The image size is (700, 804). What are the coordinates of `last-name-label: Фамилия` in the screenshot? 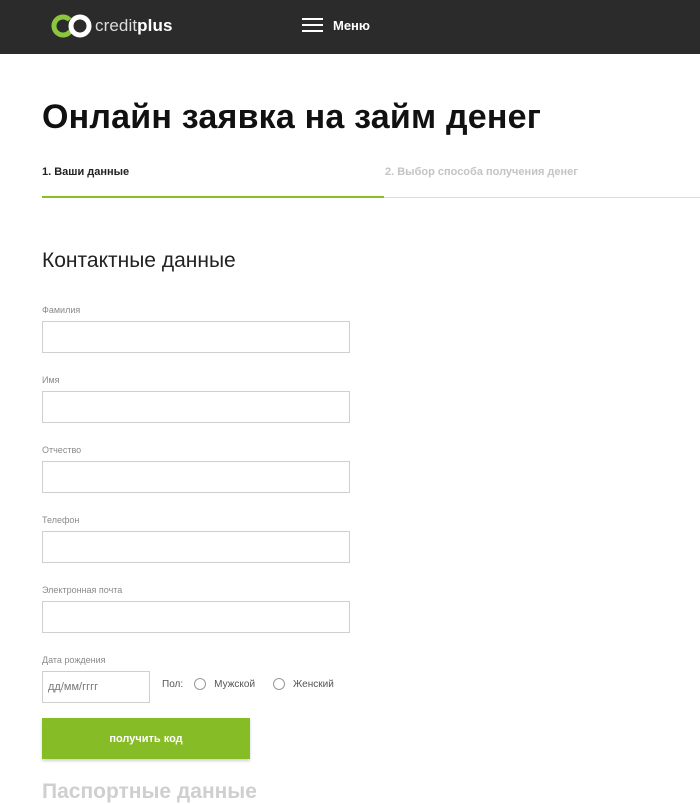 It's located at (61, 310).